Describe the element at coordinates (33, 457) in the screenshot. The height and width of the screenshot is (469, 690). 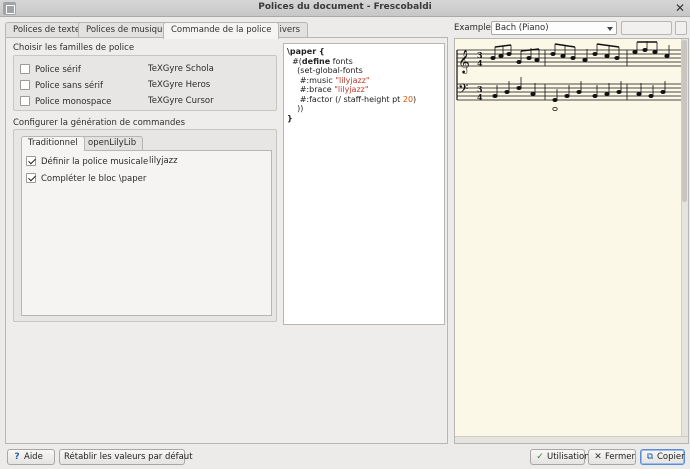
I see `help-label: Aide` at that location.